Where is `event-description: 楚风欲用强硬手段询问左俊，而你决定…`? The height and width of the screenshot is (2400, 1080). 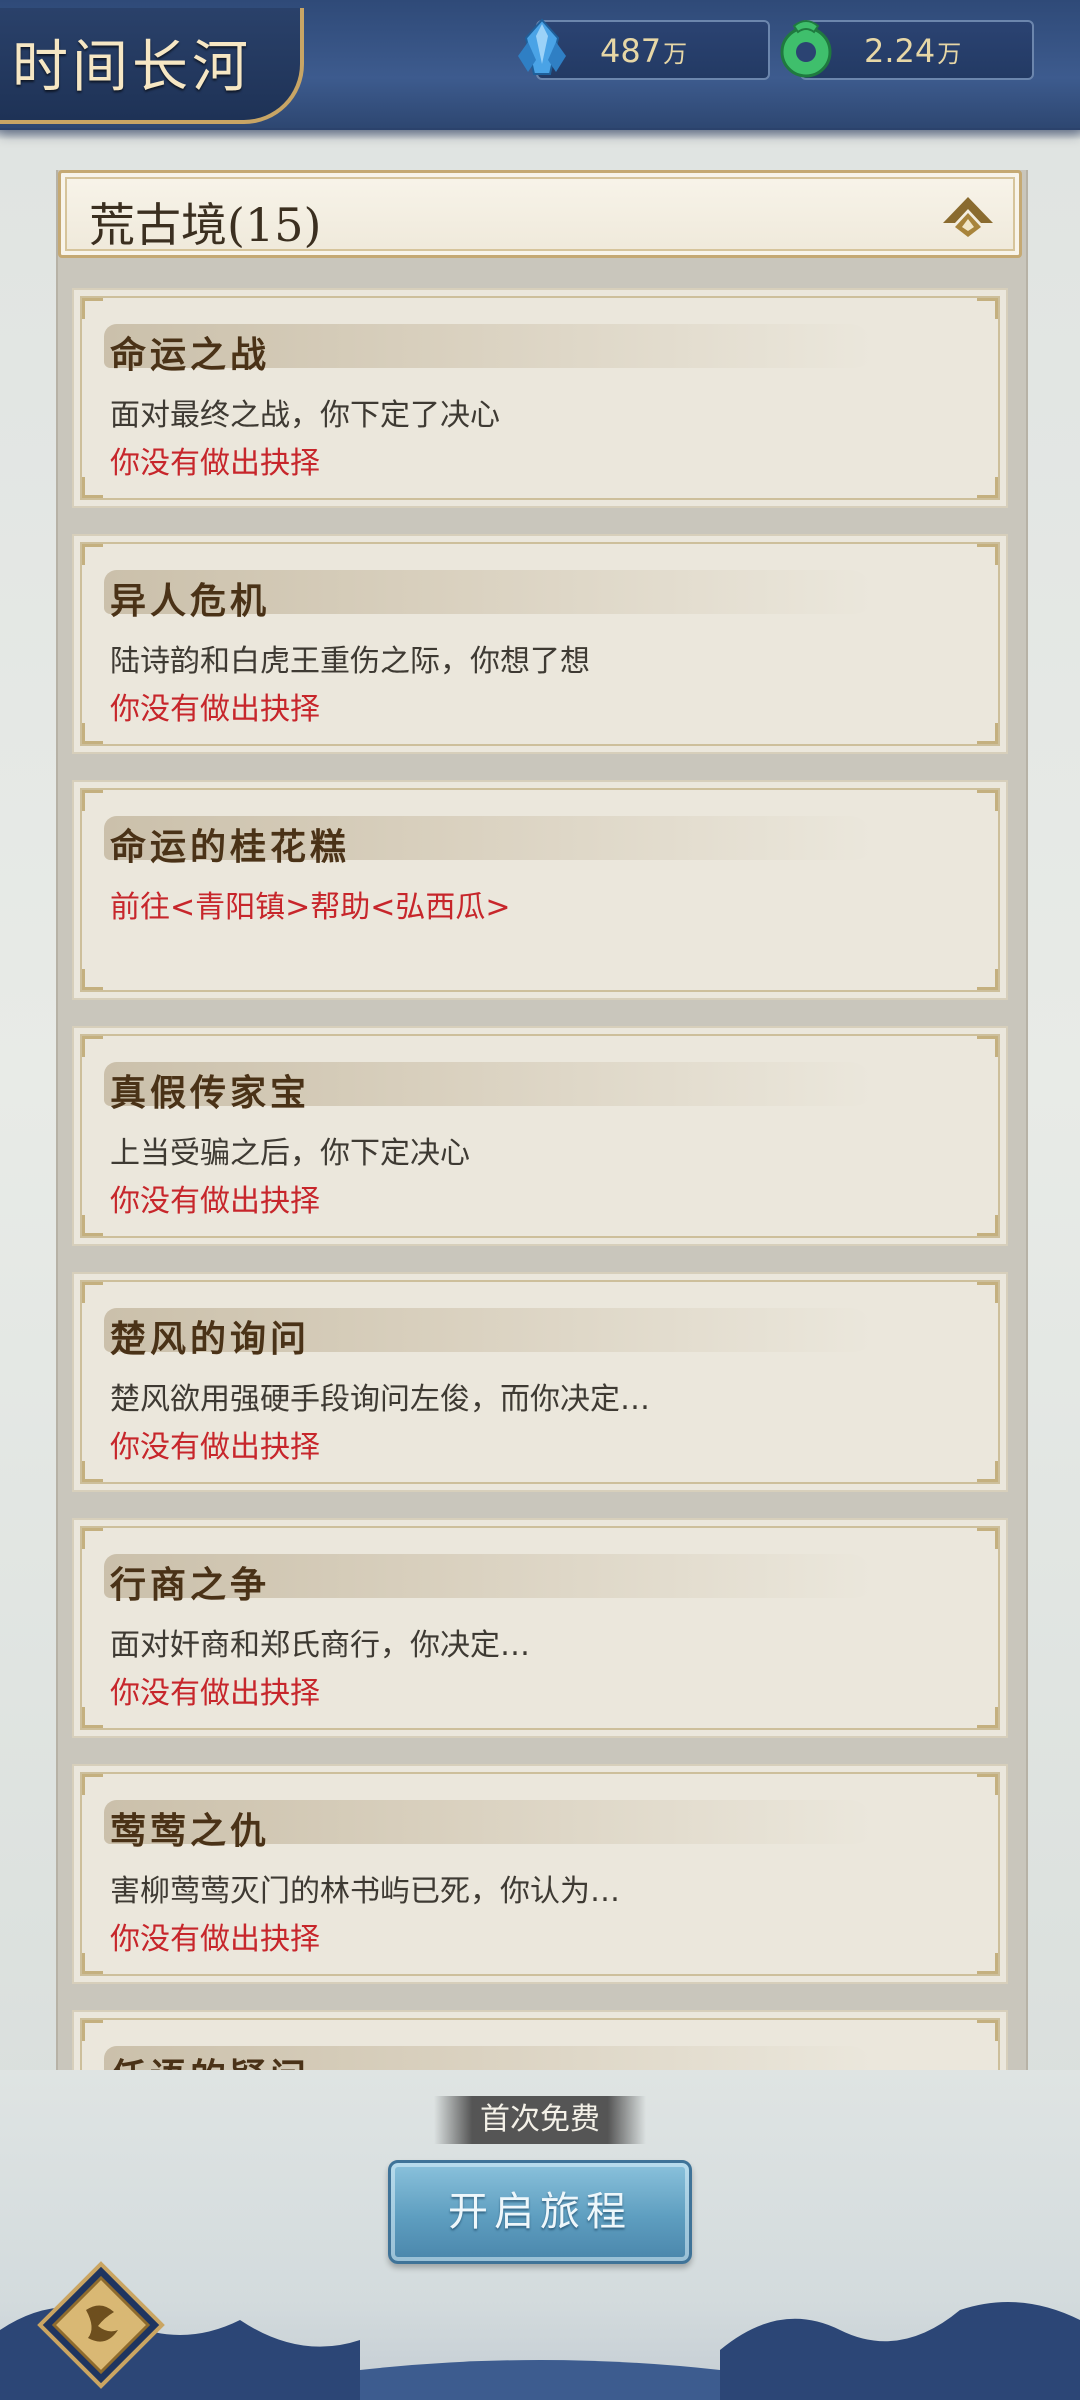
event-description: 楚风欲用强硬手段询问左俊，而你决定… is located at coordinates (380, 1399).